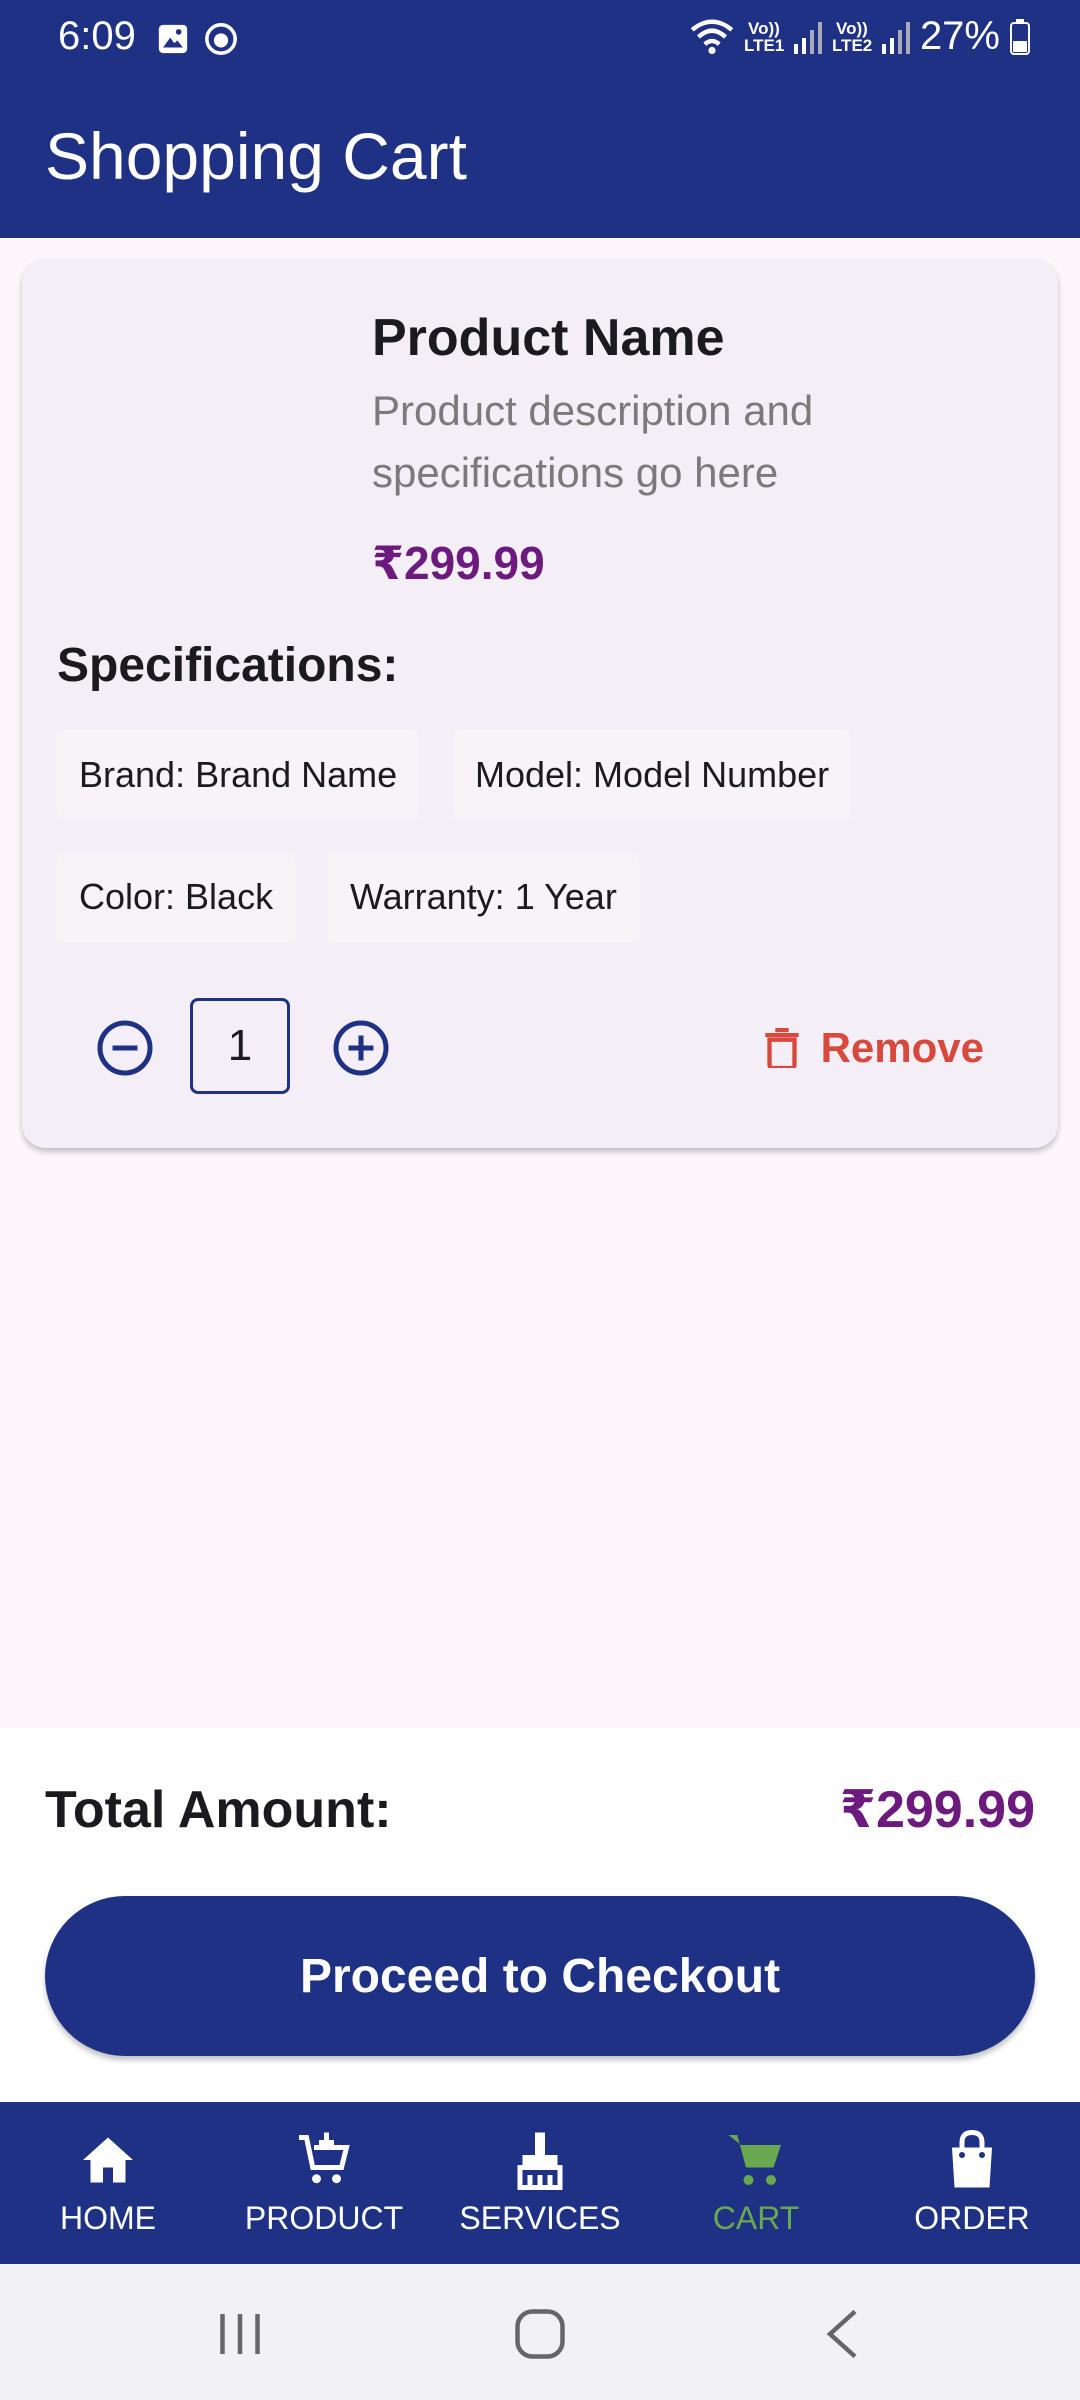  I want to click on decrease-quantity-button, so click(125, 1048).